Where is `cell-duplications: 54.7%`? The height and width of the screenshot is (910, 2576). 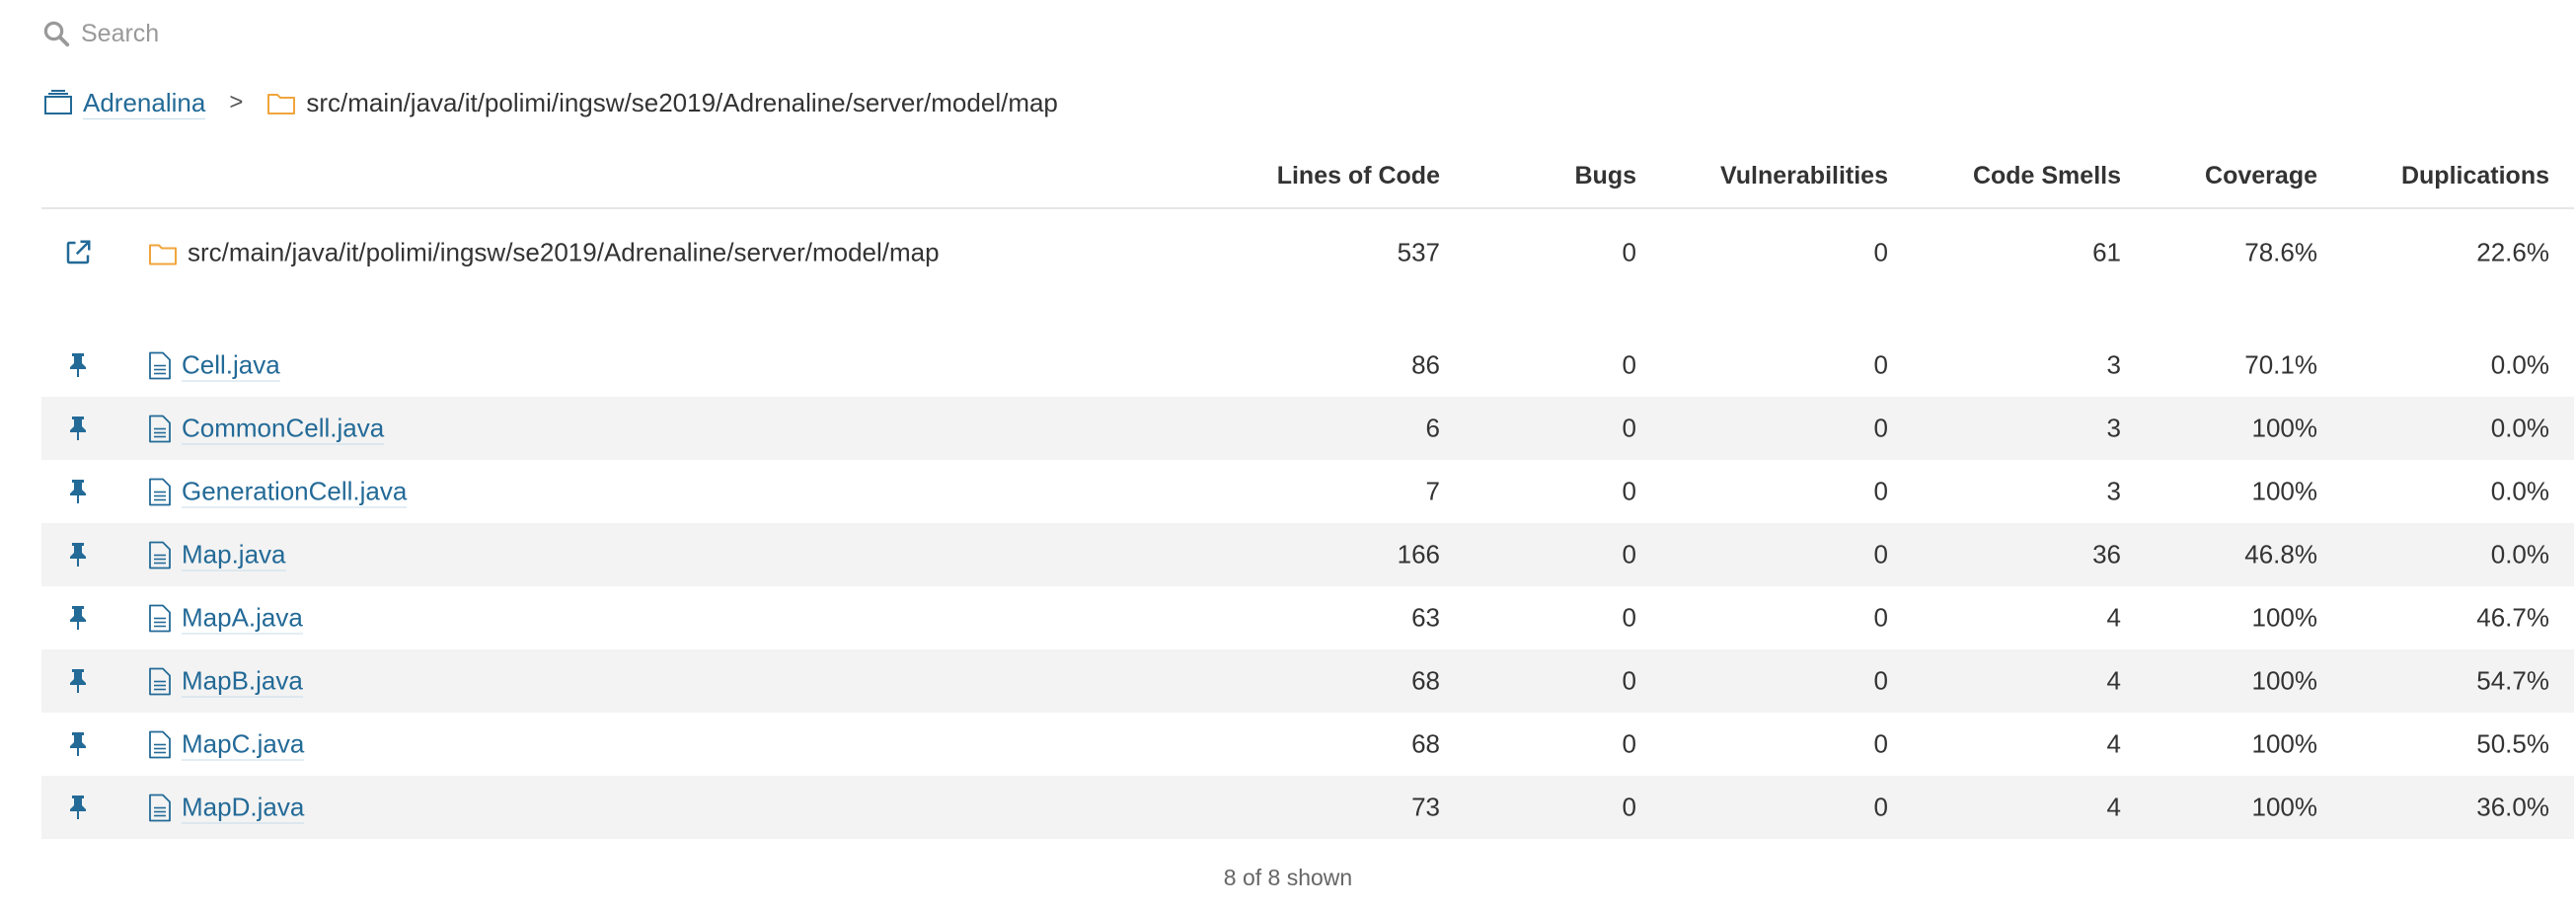 cell-duplications: 54.7% is located at coordinates (2513, 680).